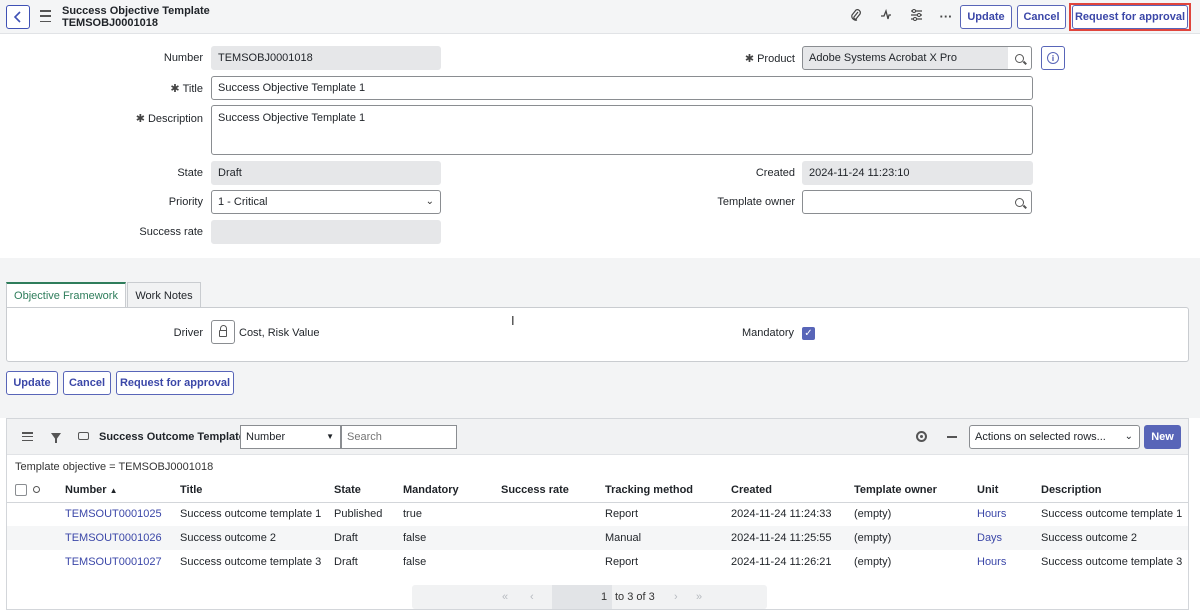  What do you see at coordinates (1114, 538) in the screenshot?
I see `row-description: Success outcome 2` at bounding box center [1114, 538].